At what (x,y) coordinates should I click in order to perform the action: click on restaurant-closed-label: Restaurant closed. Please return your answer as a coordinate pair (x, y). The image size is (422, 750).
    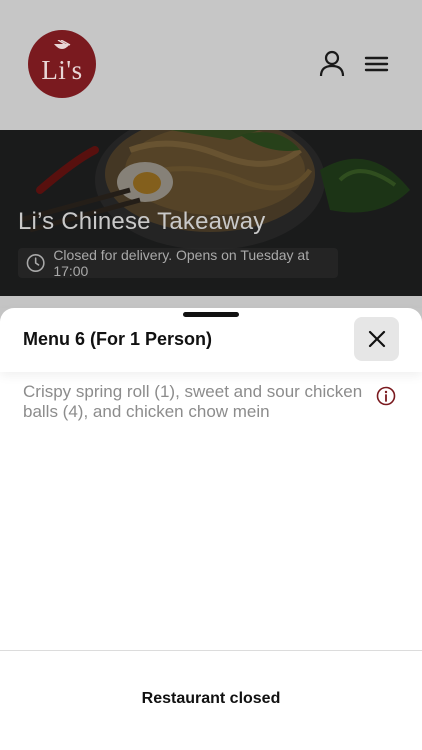
    Looking at the image, I should click on (211, 698).